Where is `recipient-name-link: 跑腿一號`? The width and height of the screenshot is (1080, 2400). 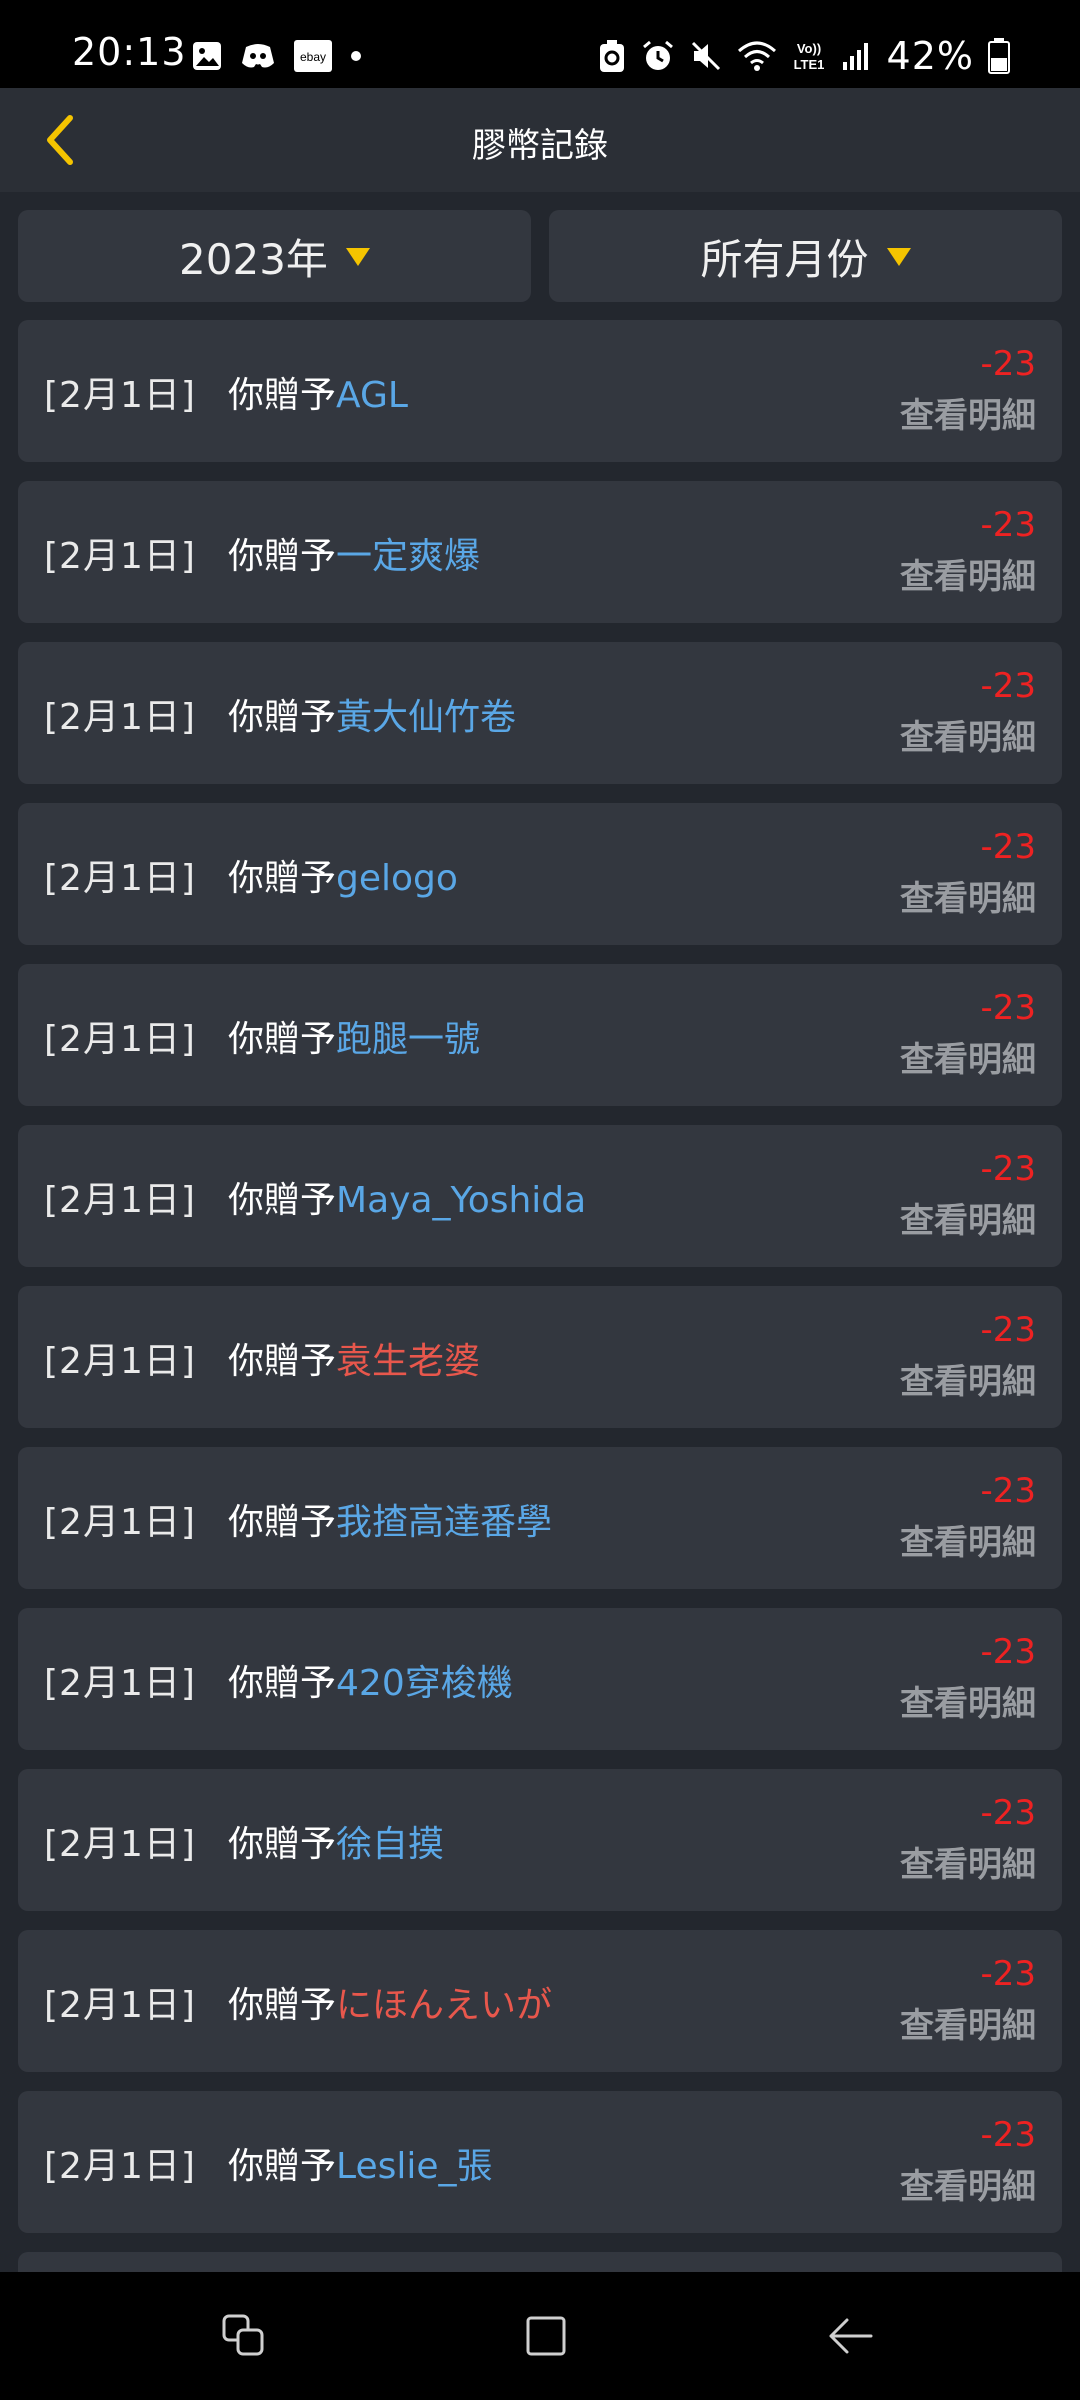 recipient-name-link: 跑腿一號 is located at coordinates (408, 1039).